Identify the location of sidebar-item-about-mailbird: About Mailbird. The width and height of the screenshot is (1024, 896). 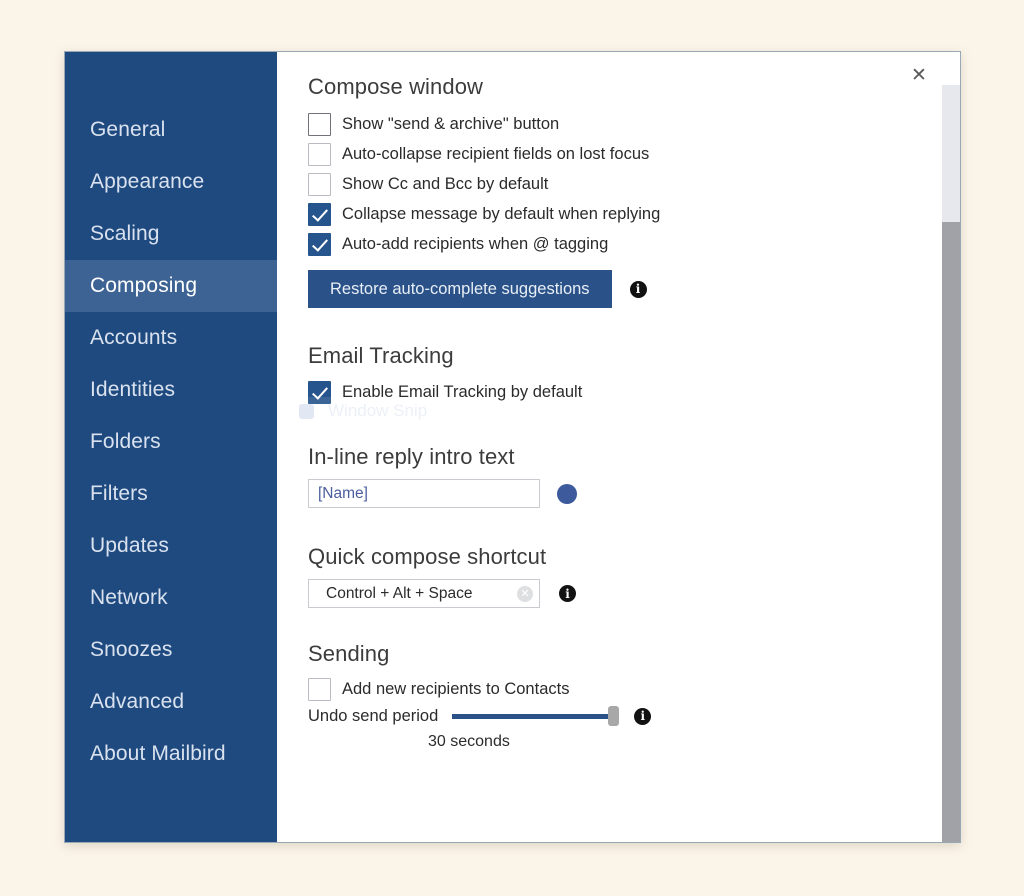
(171, 754).